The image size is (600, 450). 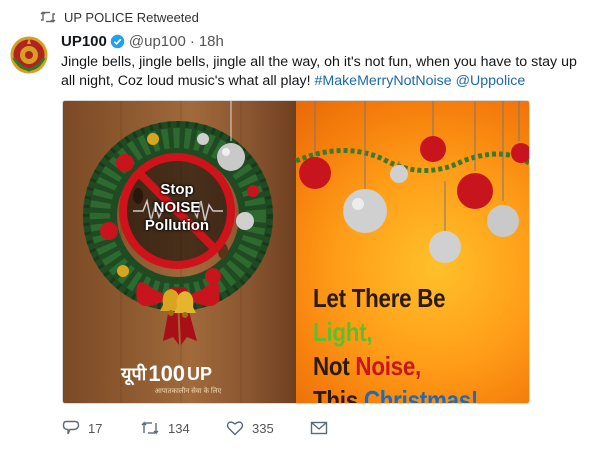 I want to click on stop-noise-pollution-label: Stop NOISE Pollution, so click(x=177, y=208).